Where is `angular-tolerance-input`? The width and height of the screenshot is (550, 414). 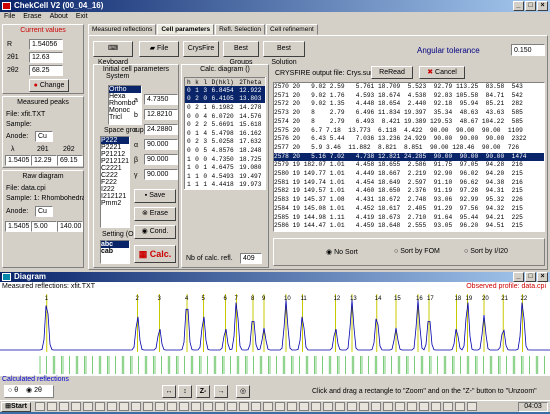 angular-tolerance-input is located at coordinates (528, 50).